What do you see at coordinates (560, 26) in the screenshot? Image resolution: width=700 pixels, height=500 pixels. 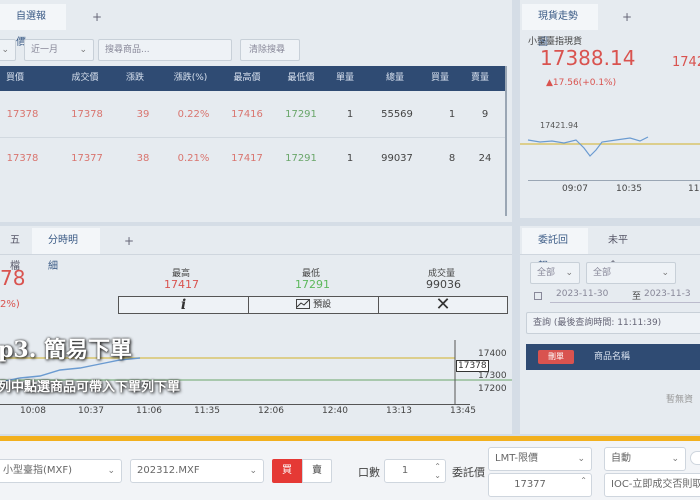 I see `tab-spot-chart: 現貨走勢圖` at bounding box center [560, 26].